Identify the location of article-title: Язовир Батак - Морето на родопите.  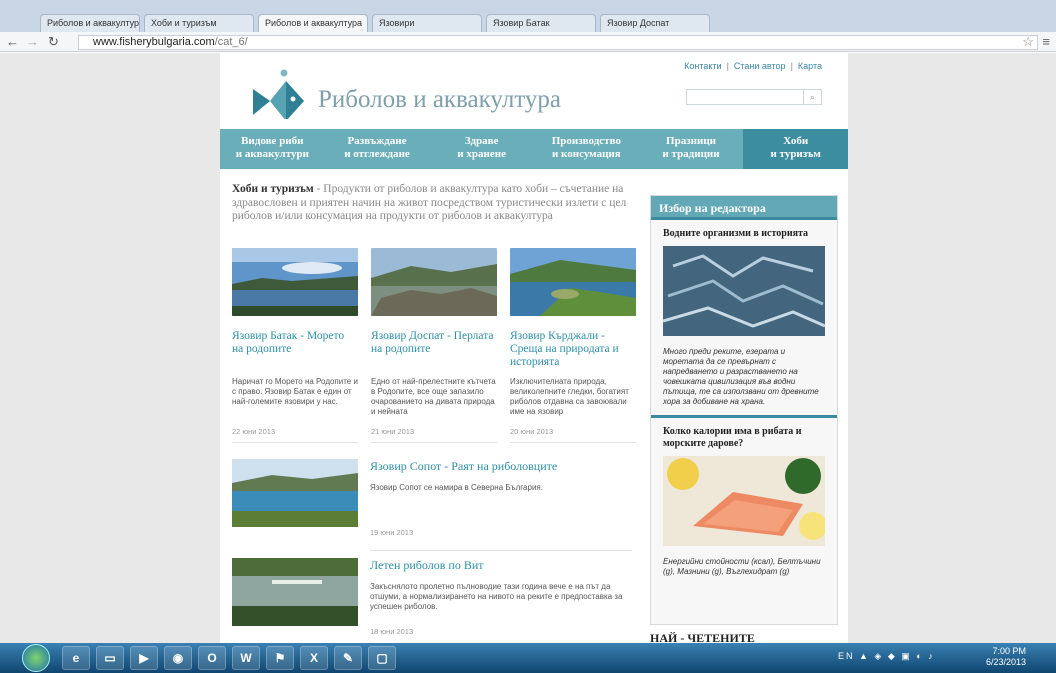
(295, 351).